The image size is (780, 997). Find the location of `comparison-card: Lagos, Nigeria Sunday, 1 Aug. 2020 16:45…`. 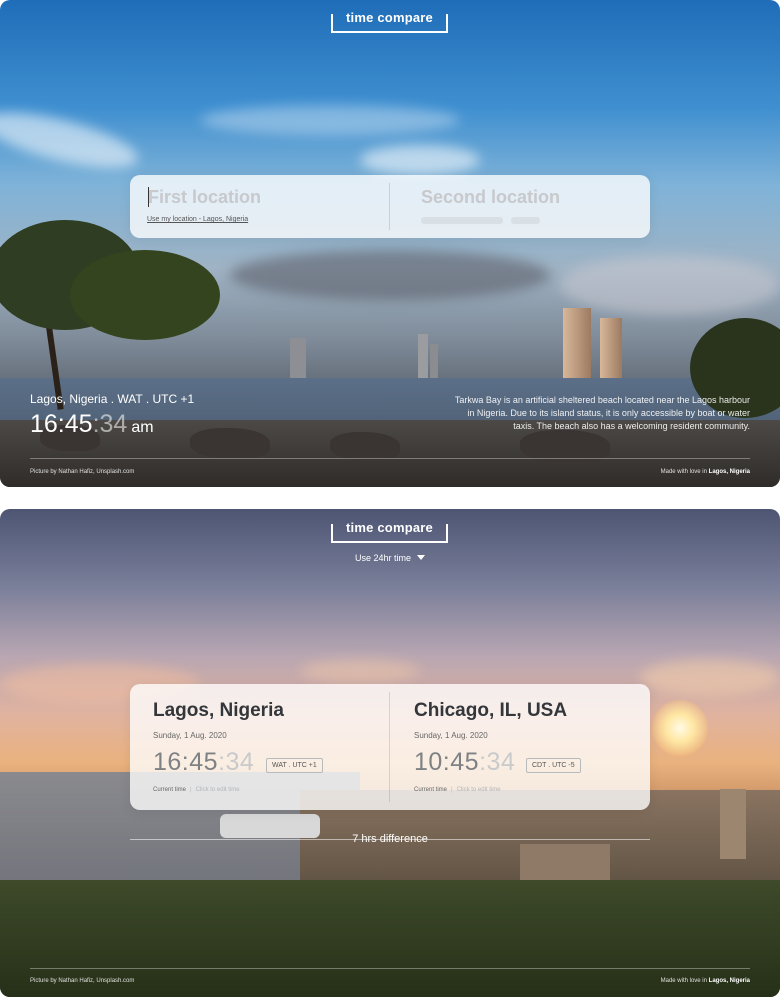

comparison-card: Lagos, Nigeria Sunday, 1 Aug. 2020 16:45… is located at coordinates (390, 747).